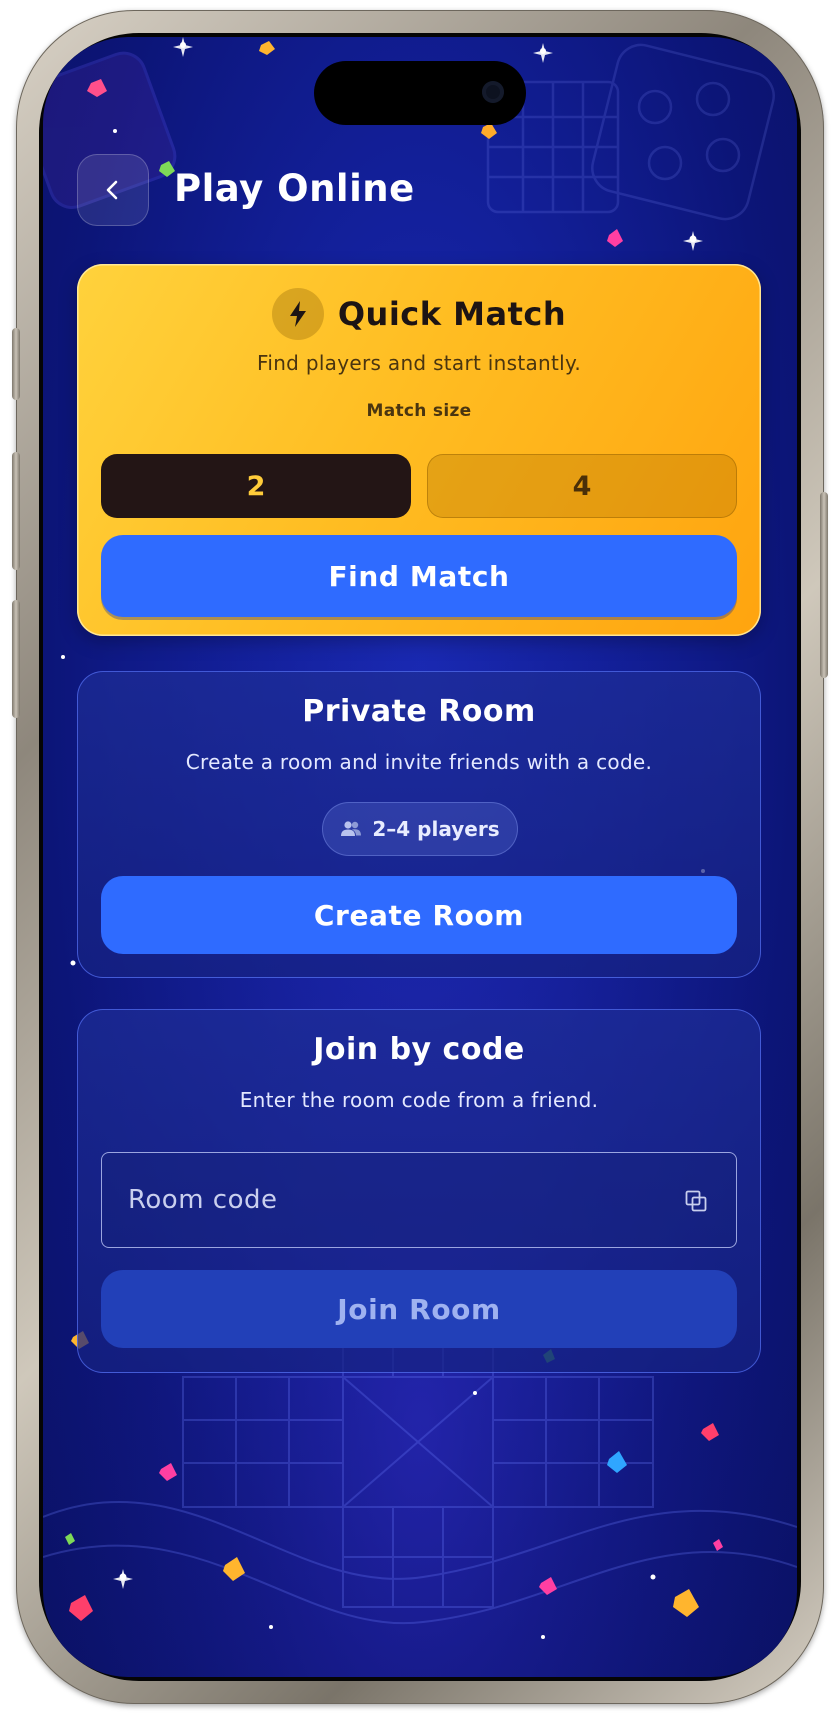 Image resolution: width=840 pixels, height=1714 pixels. Describe the element at coordinates (582, 486) in the screenshot. I see `match-size-option-4: 4` at that location.